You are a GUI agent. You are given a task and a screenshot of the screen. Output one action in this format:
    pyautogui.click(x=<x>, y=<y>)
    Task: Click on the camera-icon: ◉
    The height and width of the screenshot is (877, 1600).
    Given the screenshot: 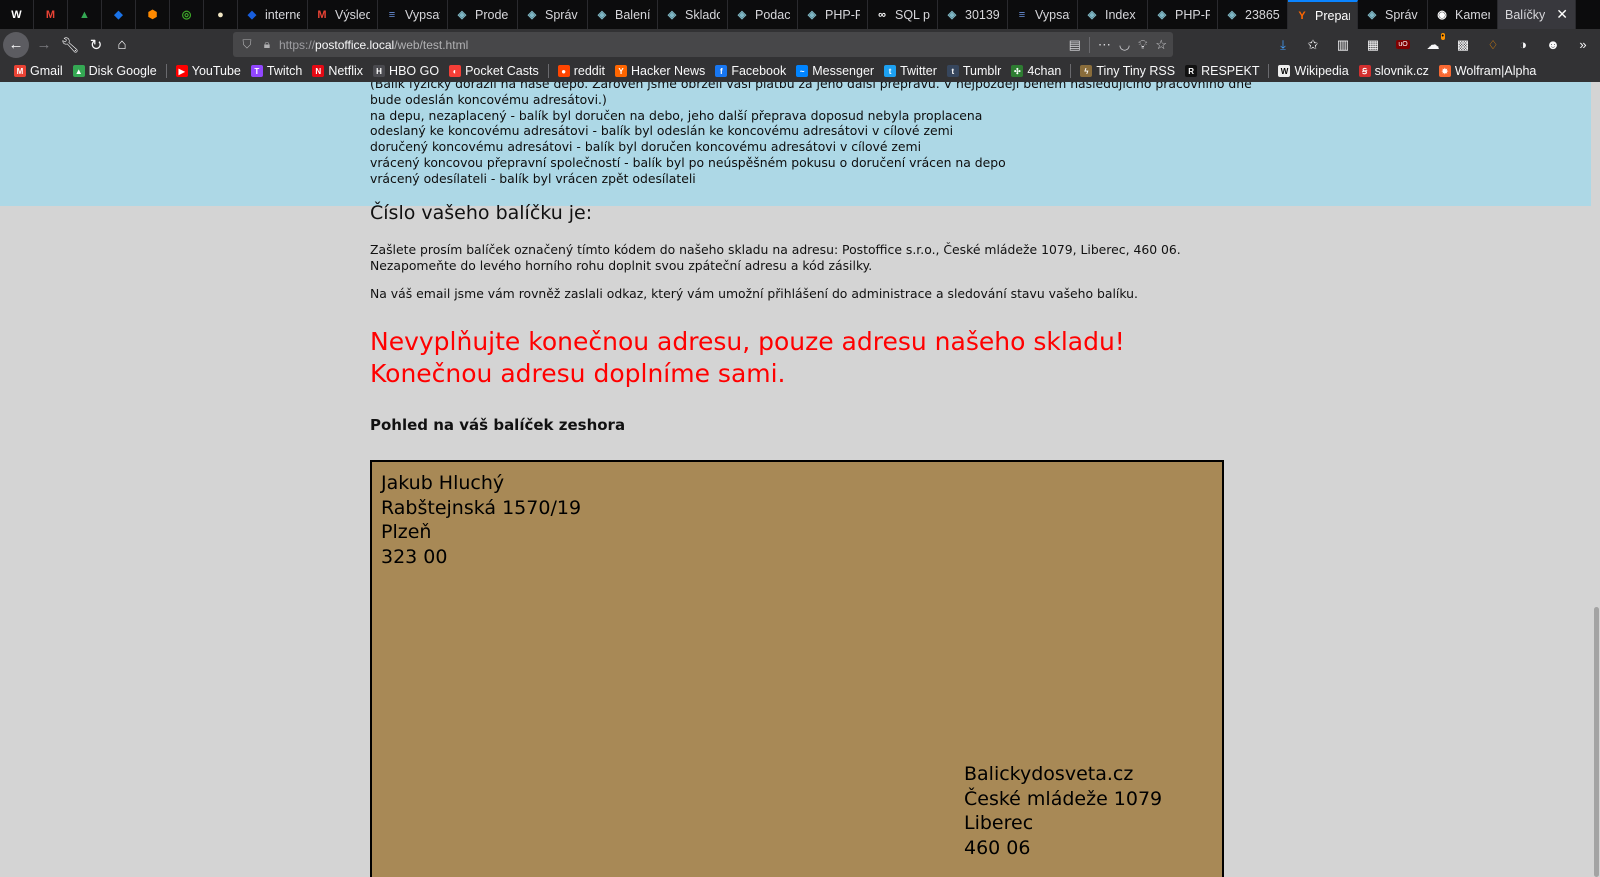 What is the action you would take?
    pyautogui.click(x=1442, y=15)
    